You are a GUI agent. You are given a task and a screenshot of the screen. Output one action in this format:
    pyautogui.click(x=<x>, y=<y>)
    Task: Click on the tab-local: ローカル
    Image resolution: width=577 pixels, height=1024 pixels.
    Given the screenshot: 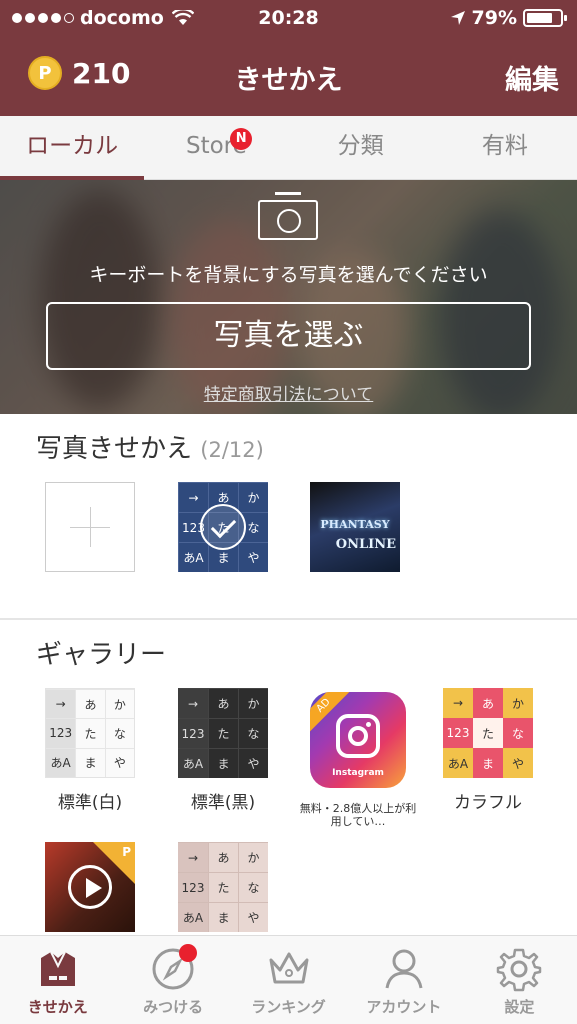 What is the action you would take?
    pyautogui.click(x=72, y=148)
    